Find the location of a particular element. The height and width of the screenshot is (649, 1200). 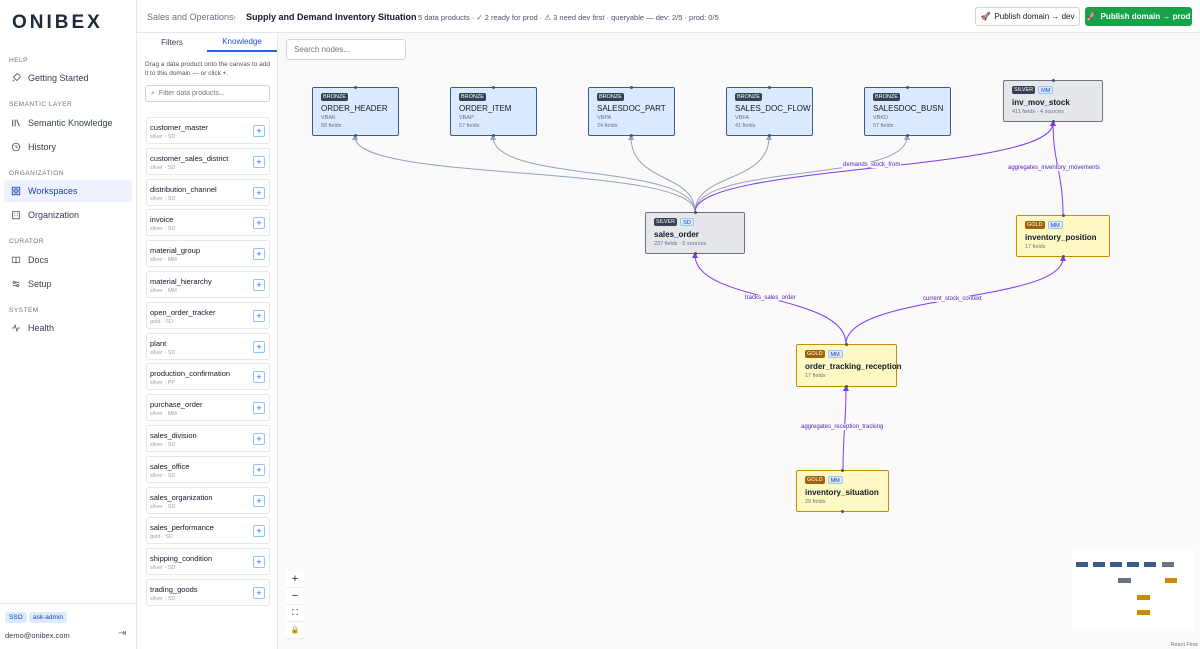

filter-data-products-input is located at coordinates (208, 93).